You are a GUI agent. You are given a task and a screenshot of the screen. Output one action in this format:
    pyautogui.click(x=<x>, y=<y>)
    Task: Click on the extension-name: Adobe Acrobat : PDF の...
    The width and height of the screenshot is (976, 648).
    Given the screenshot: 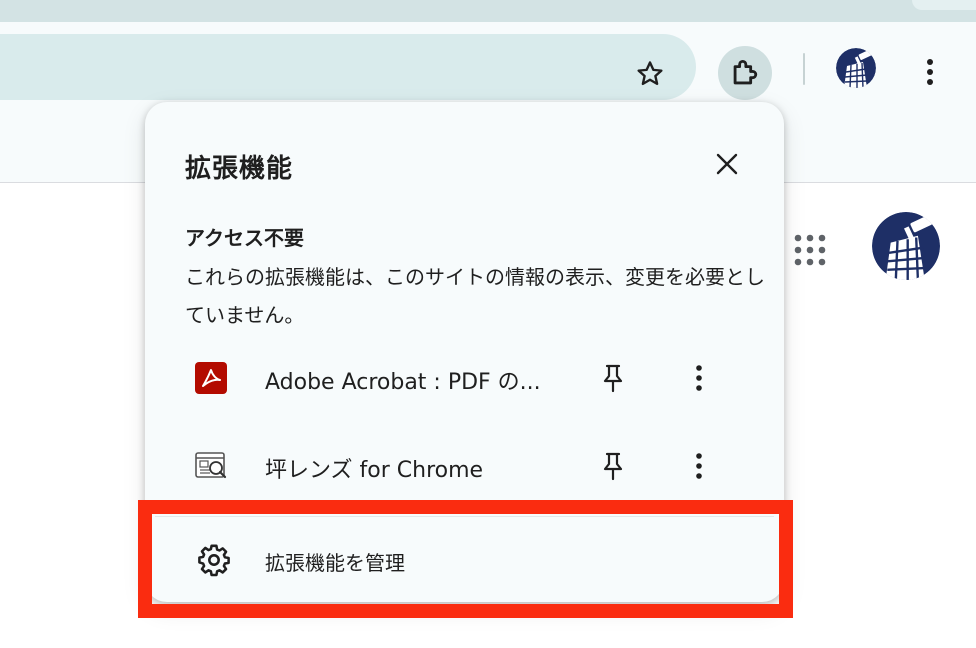 What is the action you would take?
    pyautogui.click(x=403, y=382)
    